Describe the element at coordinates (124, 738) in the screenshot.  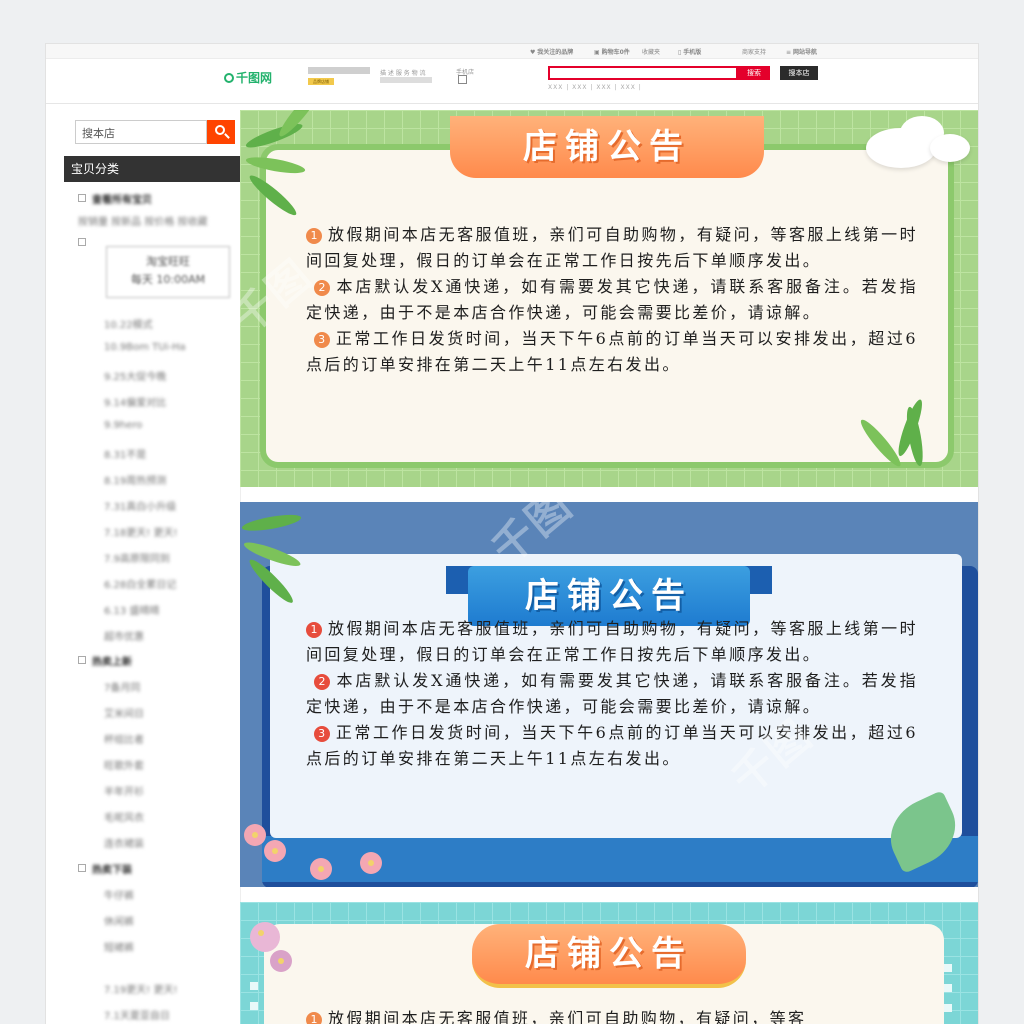
I see `category-item: 杯组比者` at that location.